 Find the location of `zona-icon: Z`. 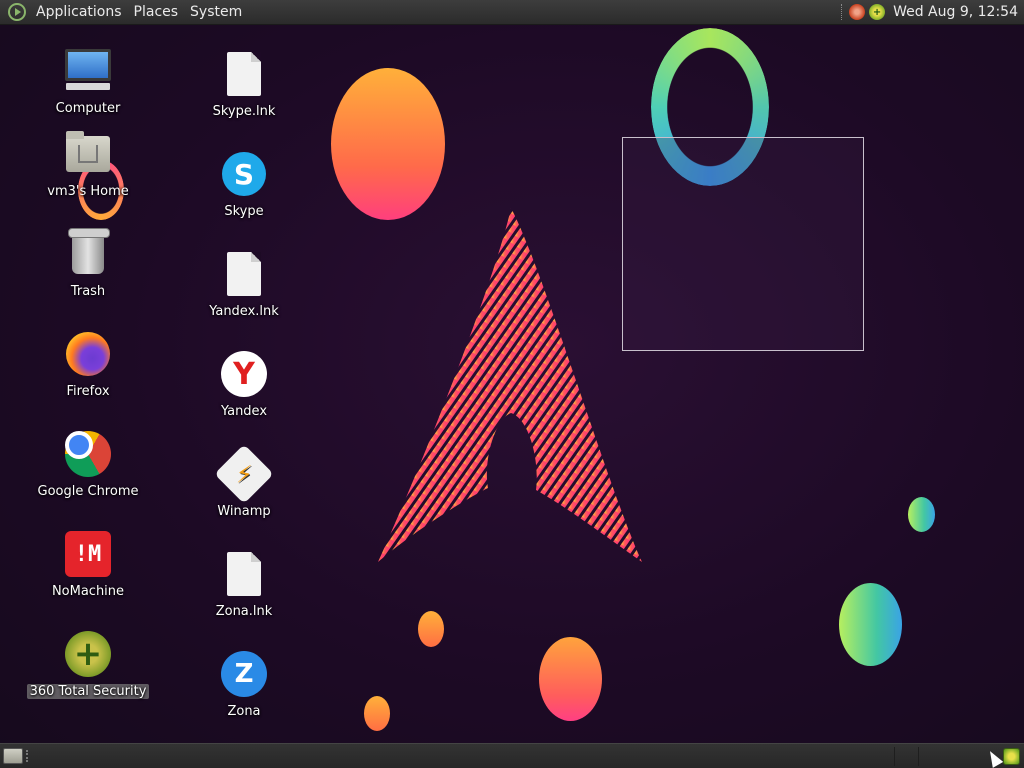

zona-icon: Z is located at coordinates (244, 674).